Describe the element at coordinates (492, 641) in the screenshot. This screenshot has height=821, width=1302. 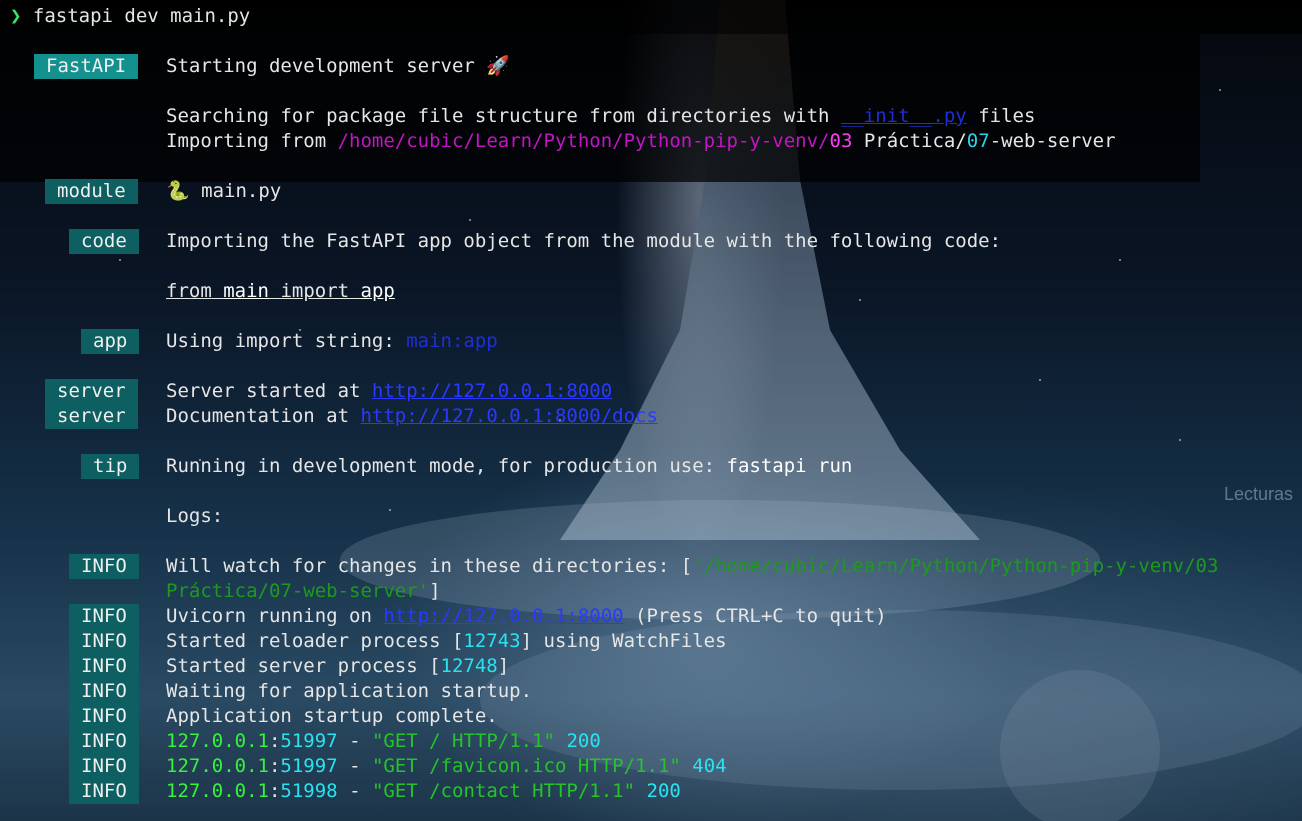
I see `reloader-pid: 12743` at that location.